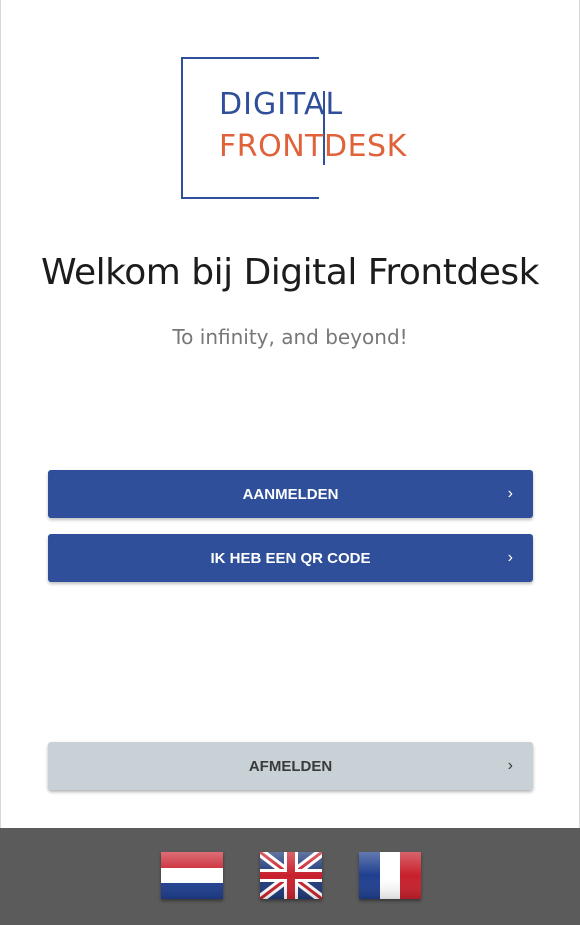 The image size is (580, 925). What do you see at coordinates (390, 875) in the screenshot?
I see `french-flag-icon` at bounding box center [390, 875].